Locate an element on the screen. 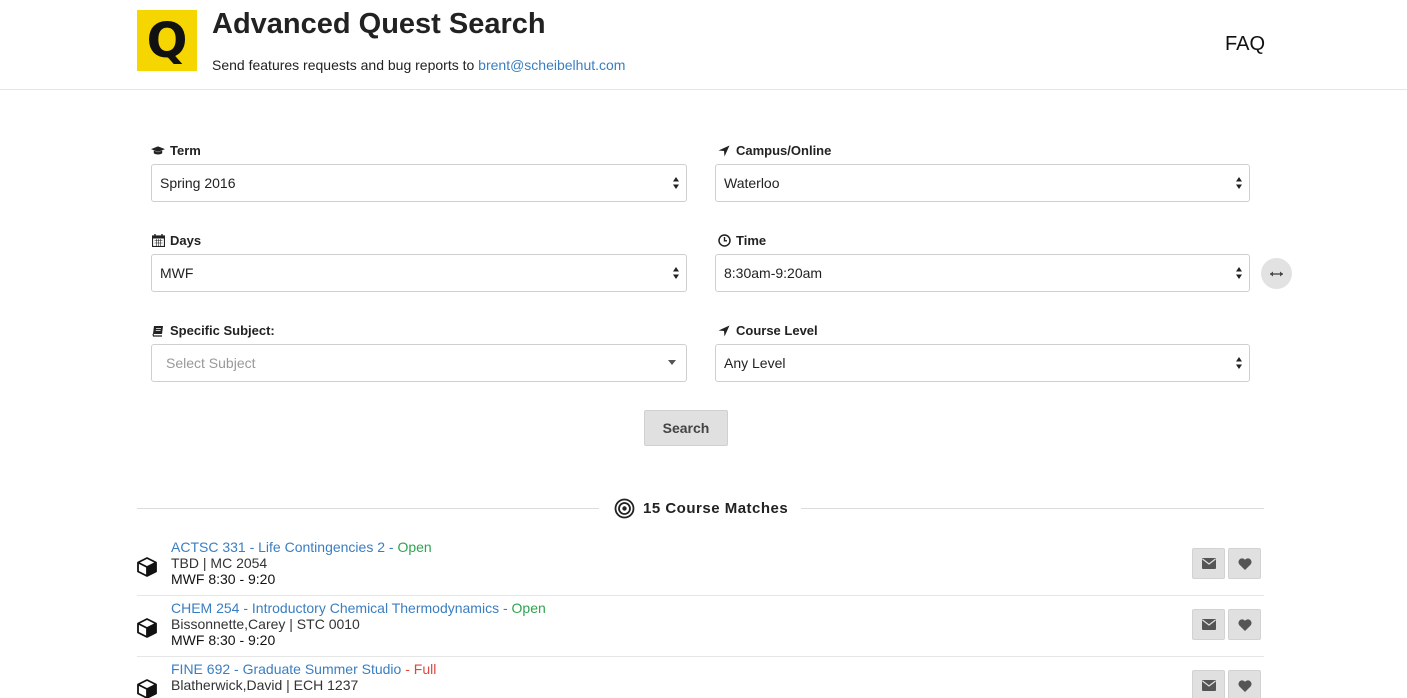  subject-select-placeholder: Select Subject is located at coordinates (211, 363).